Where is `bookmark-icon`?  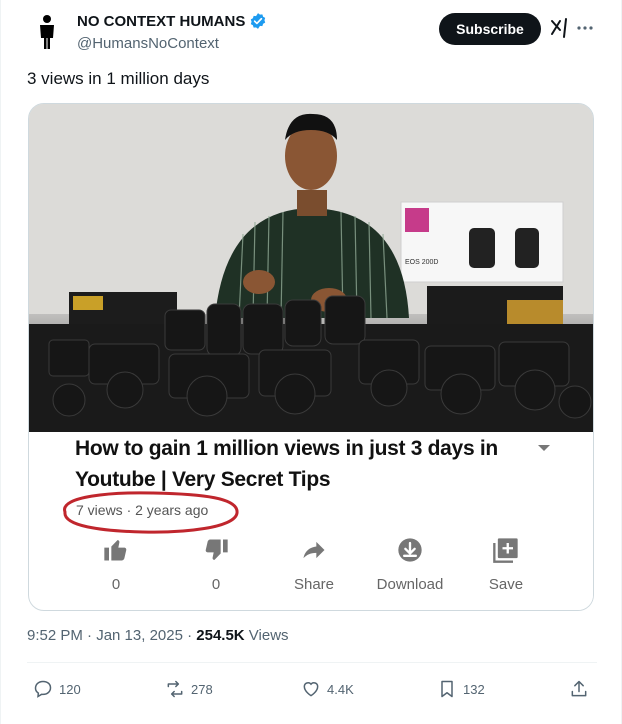 bookmark-icon is located at coordinates (447, 689).